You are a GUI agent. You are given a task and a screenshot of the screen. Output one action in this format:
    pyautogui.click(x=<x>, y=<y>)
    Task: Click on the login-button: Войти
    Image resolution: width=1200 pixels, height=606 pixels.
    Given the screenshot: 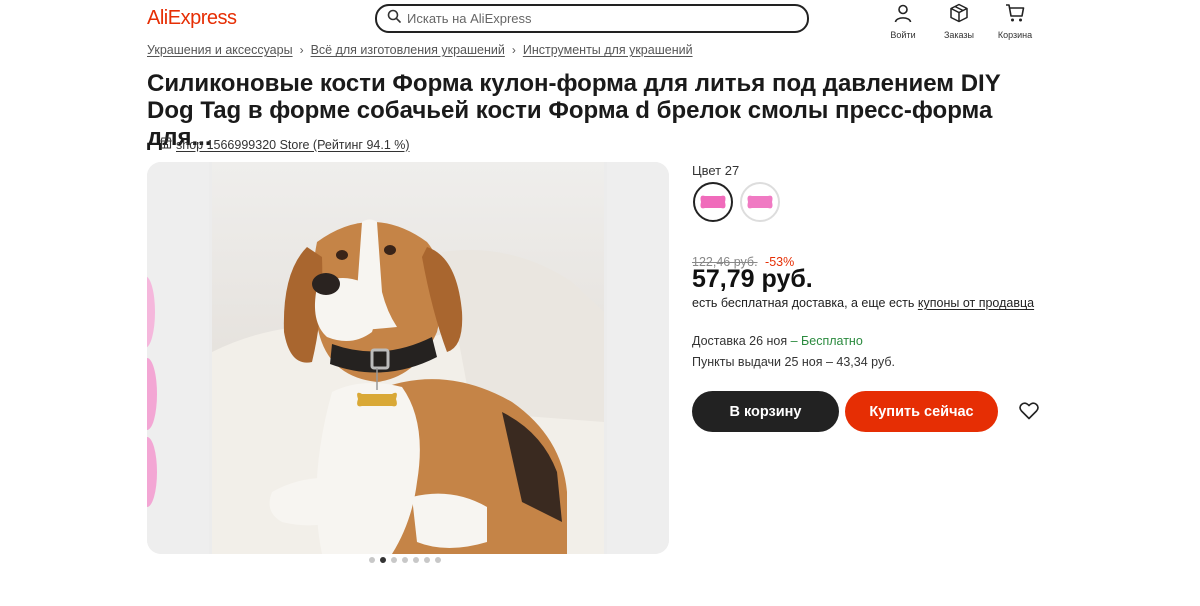 What is the action you would take?
    pyautogui.click(x=903, y=21)
    